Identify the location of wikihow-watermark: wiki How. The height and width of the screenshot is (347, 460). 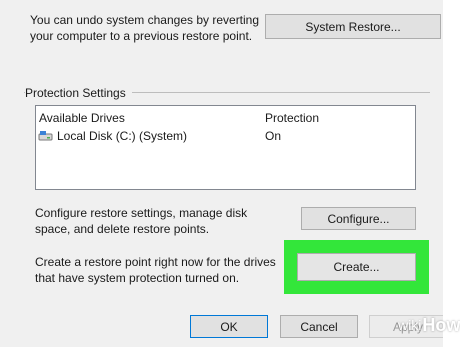
(429, 325).